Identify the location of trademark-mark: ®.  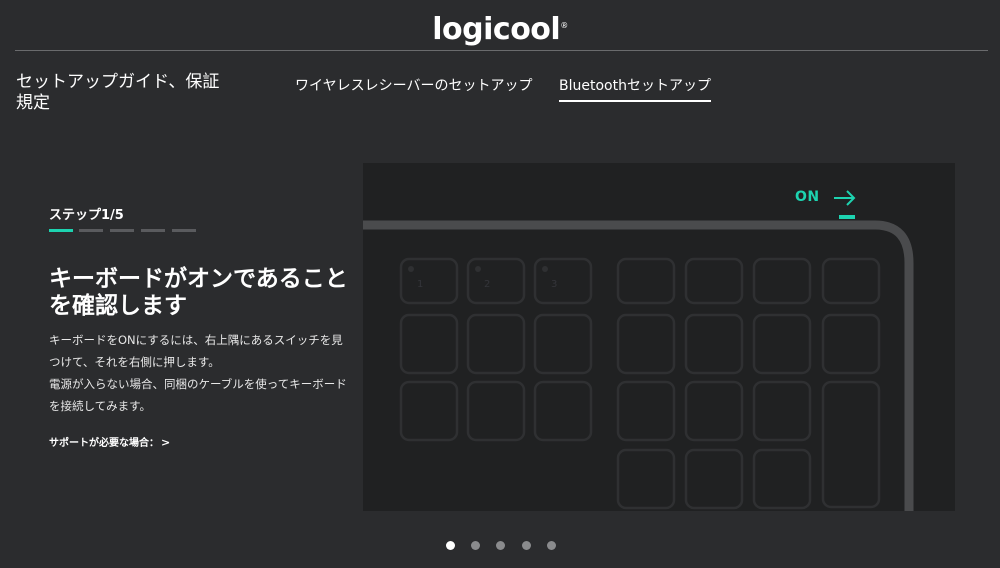
(564, 25).